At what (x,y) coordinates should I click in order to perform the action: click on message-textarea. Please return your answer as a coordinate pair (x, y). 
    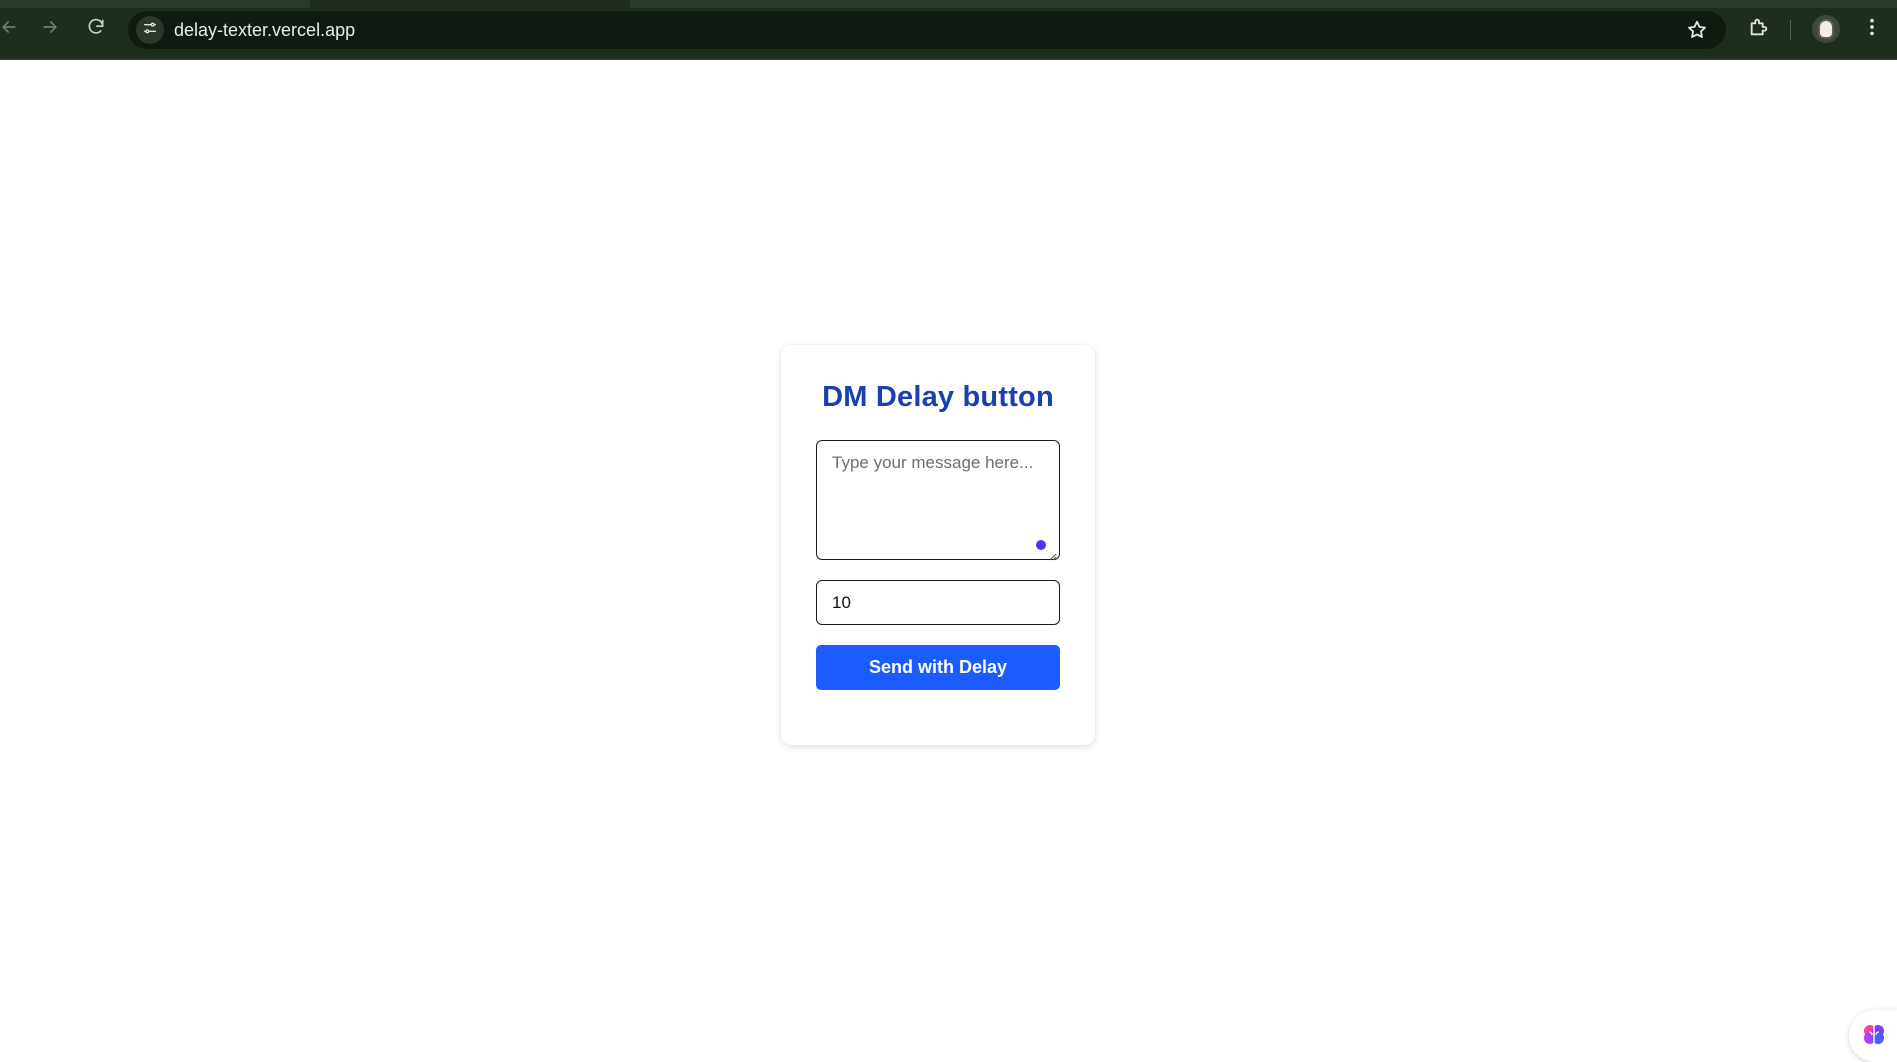
    Looking at the image, I should click on (938, 500).